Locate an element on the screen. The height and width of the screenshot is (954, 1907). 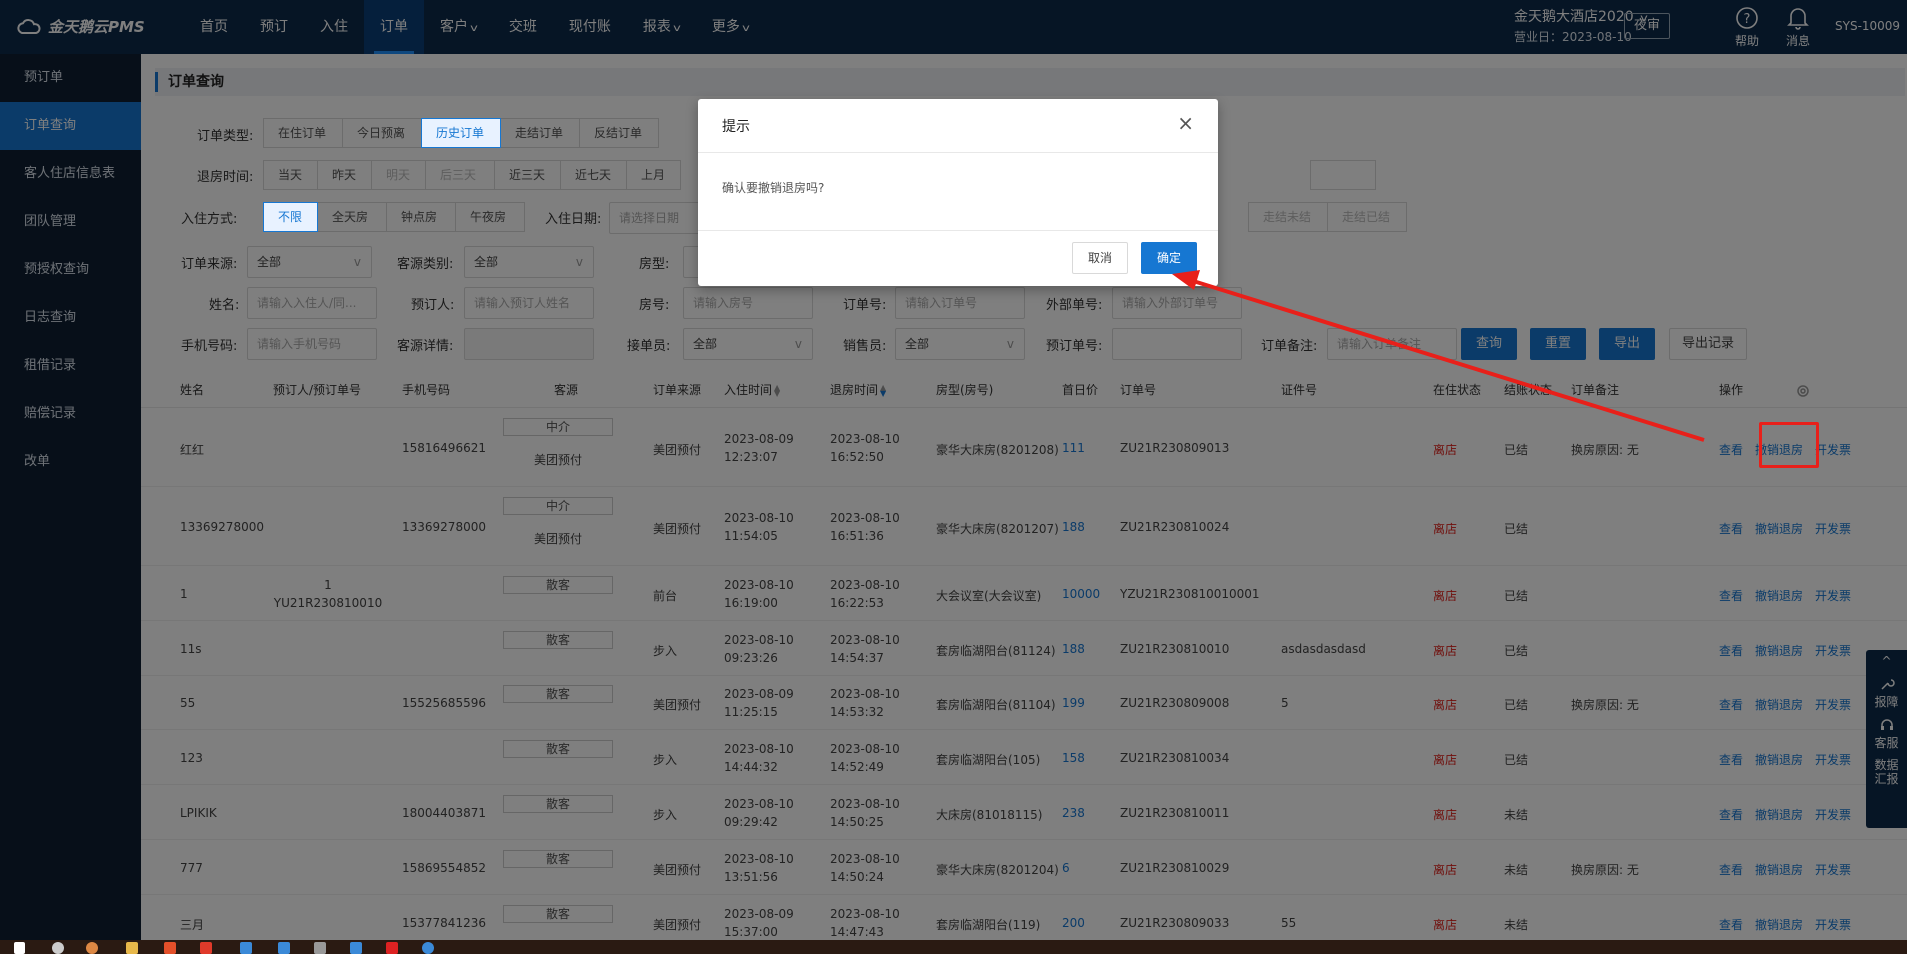
annotation-arrow-head is located at coordinates (1186, 280).